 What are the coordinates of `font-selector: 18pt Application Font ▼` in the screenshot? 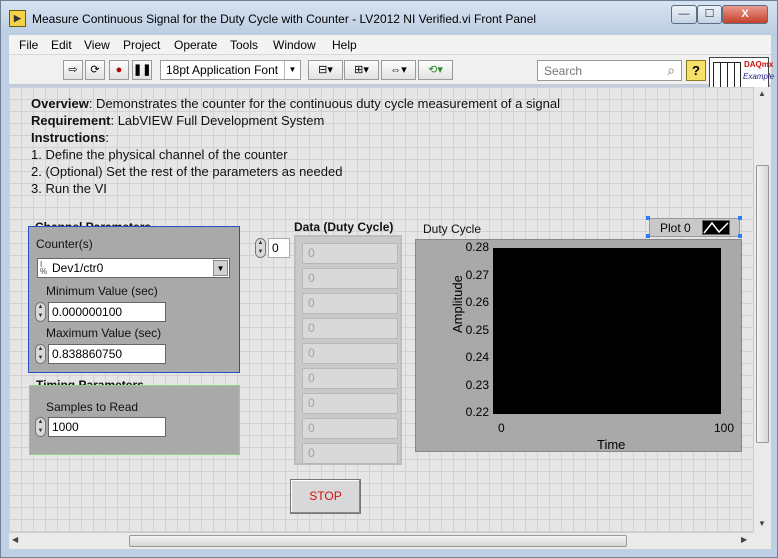 It's located at (230, 70).